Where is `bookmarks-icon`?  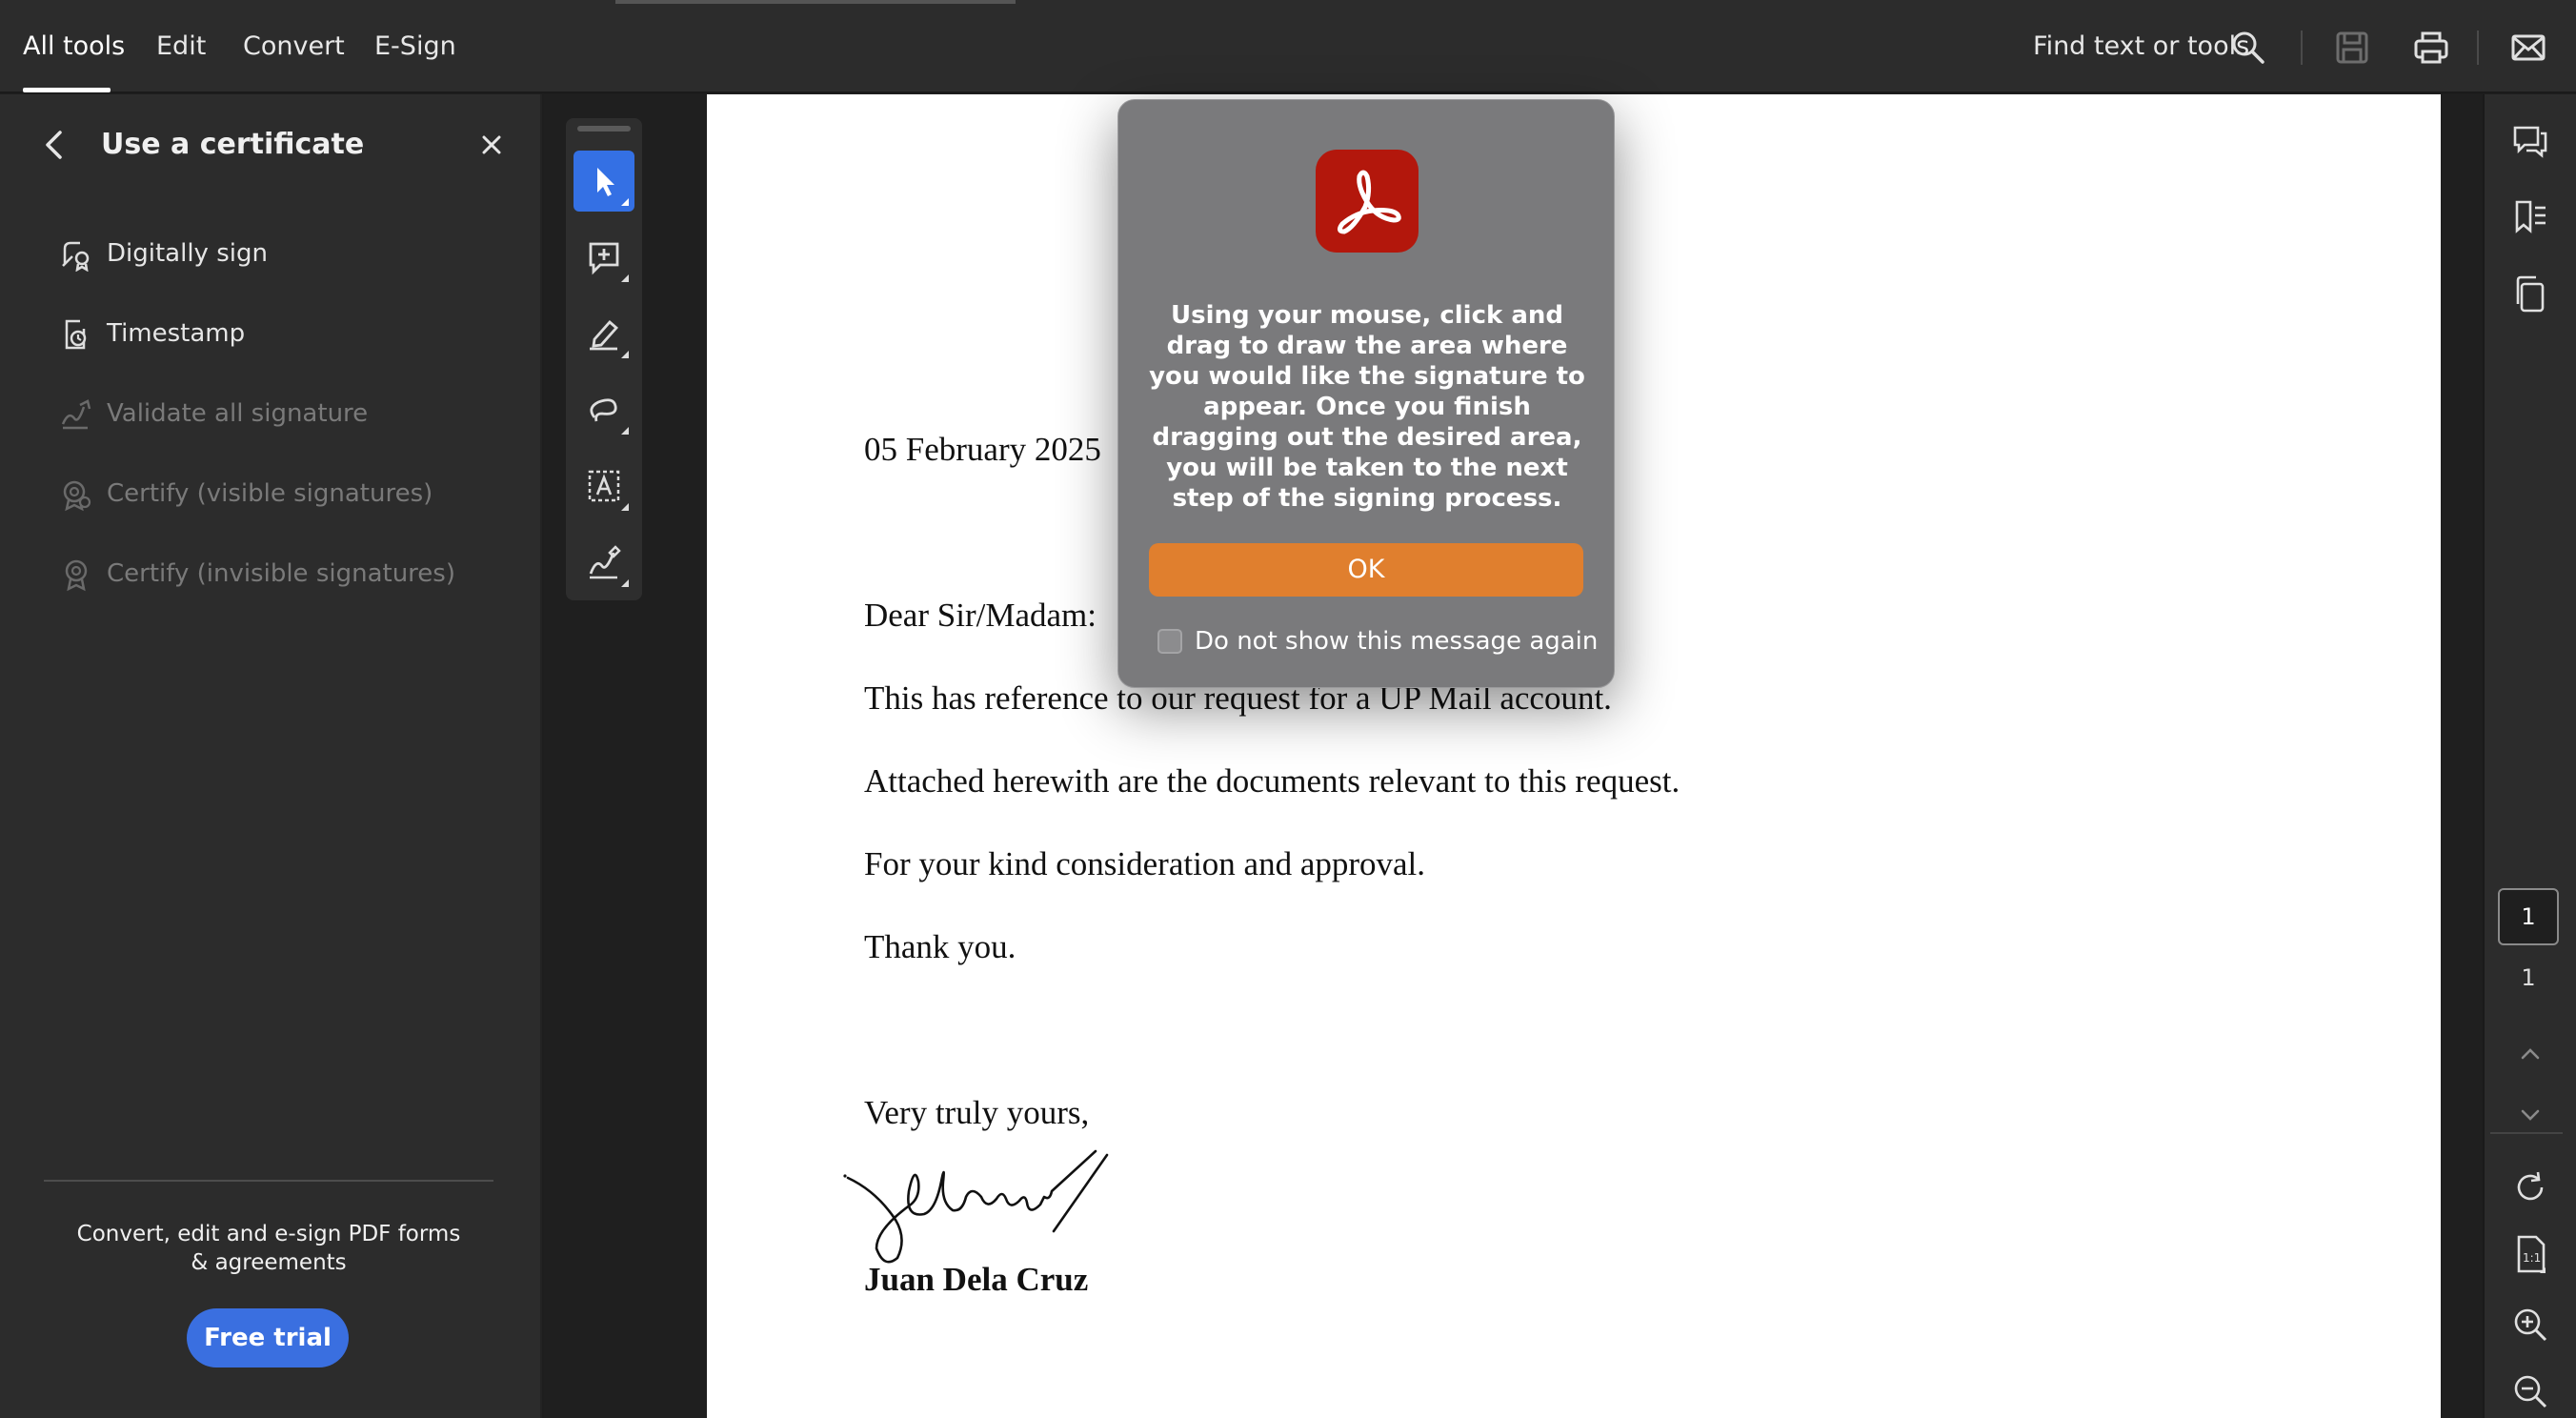
bookmarks-icon is located at coordinates (2530, 217).